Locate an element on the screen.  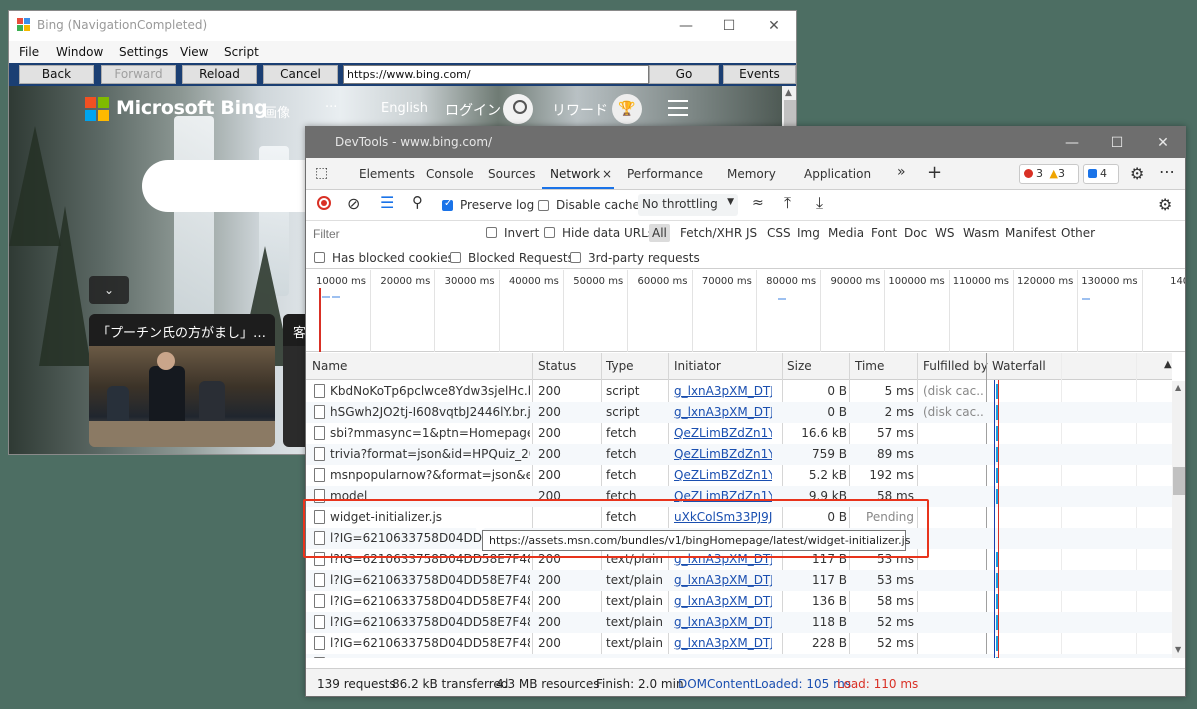
menu-view: View is located at coordinates (194, 52).